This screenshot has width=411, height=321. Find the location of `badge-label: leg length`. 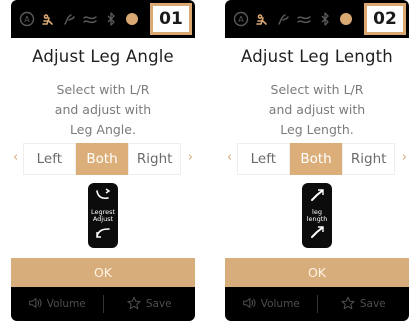

badge-label: leg length is located at coordinates (317, 215).